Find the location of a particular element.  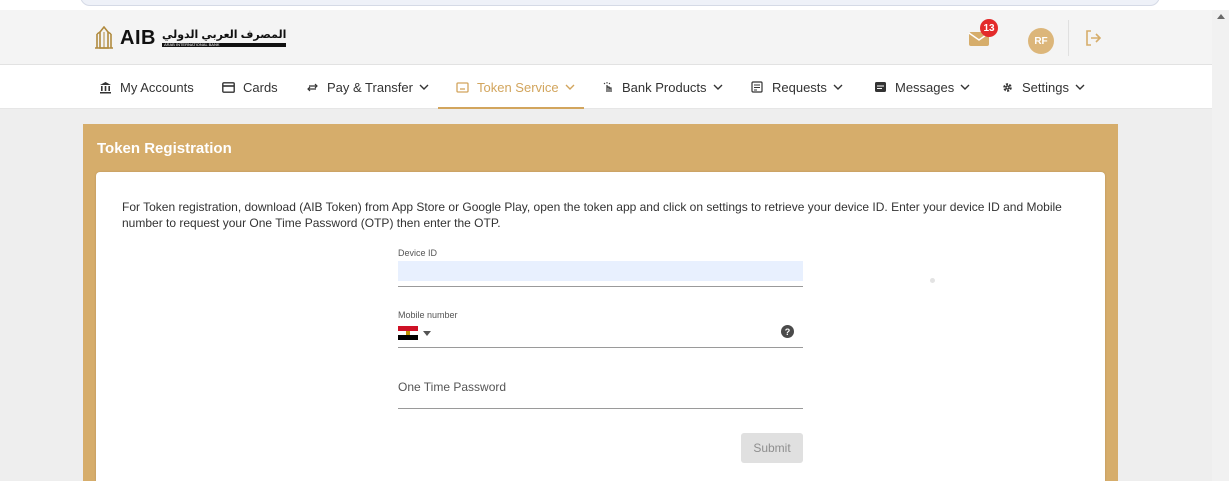

decorative-dot is located at coordinates (932, 280).